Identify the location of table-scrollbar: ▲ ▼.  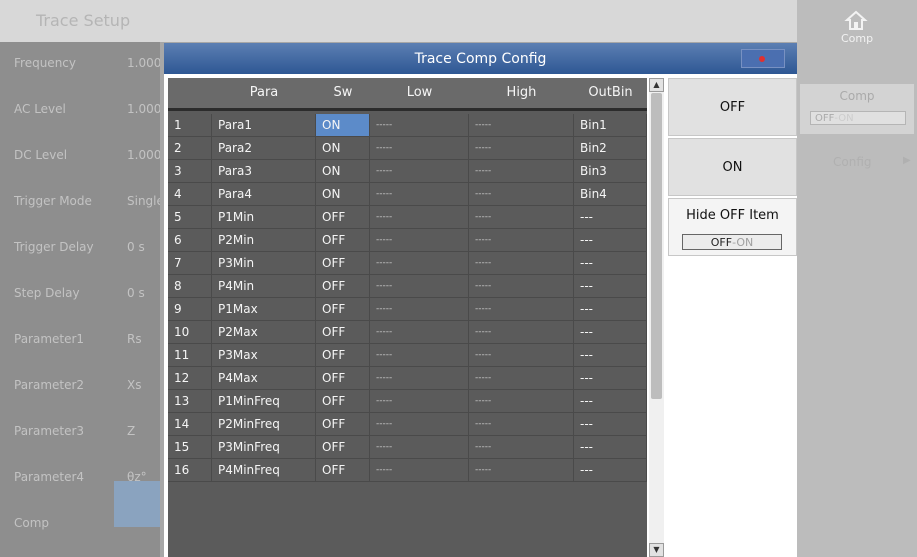
(656, 317).